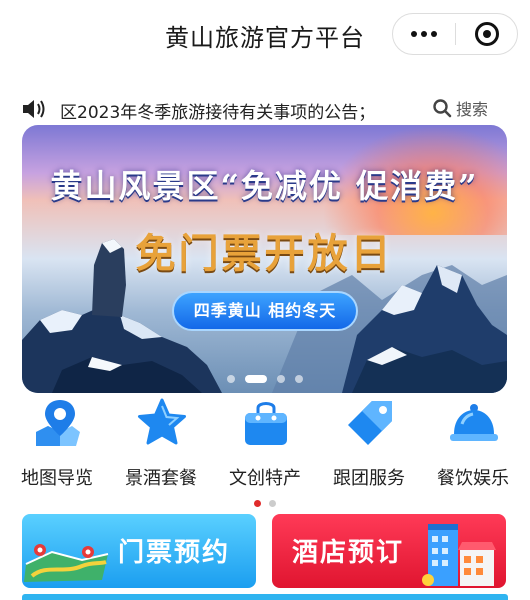 This screenshot has height=600, width=530. Describe the element at coordinates (348, 553) in the screenshot. I see `hotel-booking-label: 酒店预订` at that location.